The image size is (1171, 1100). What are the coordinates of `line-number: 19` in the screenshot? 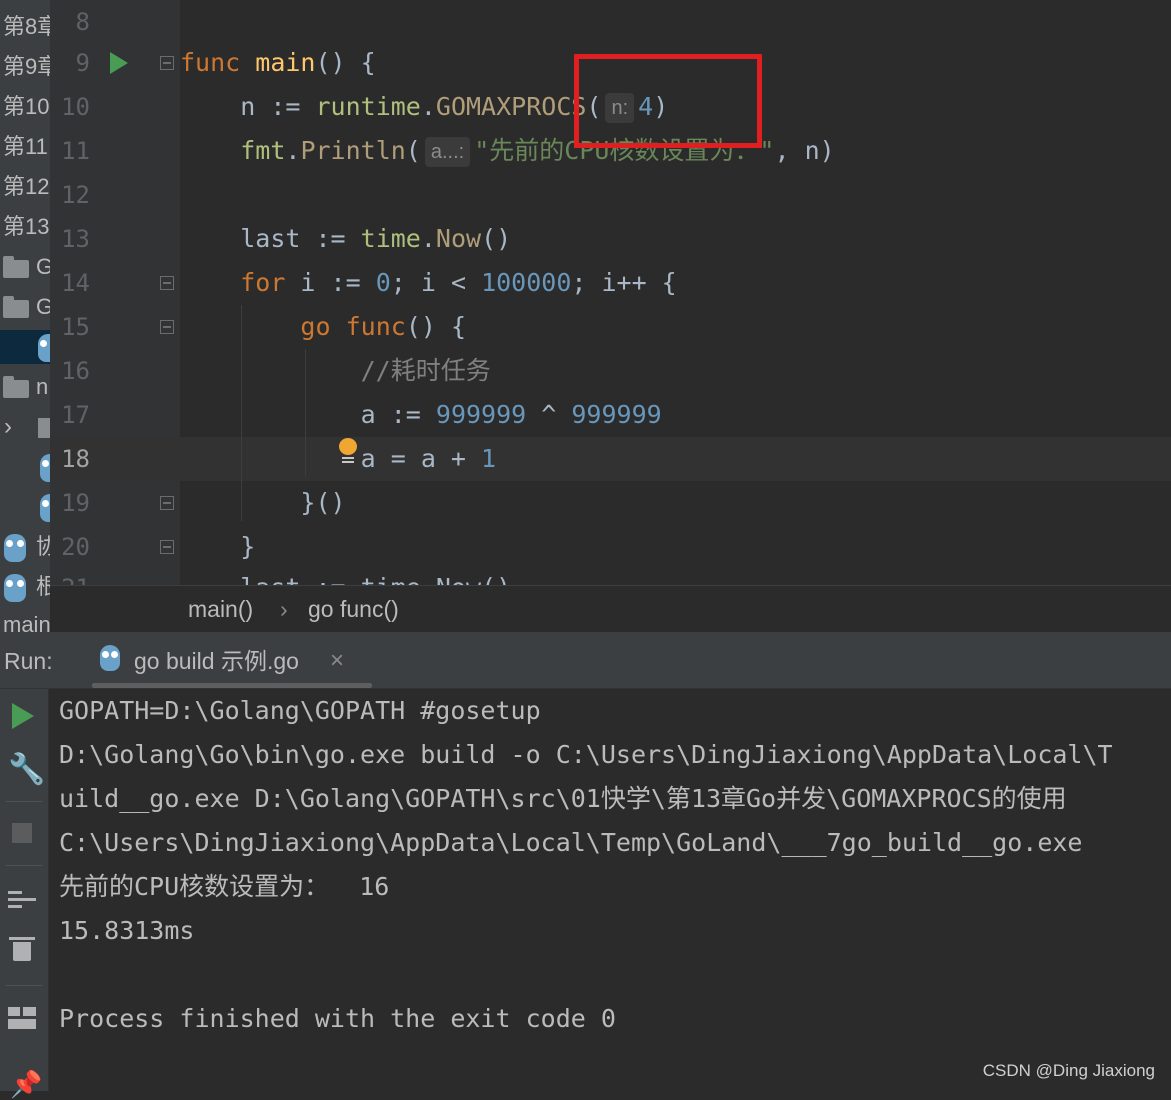 It's located at (75, 503).